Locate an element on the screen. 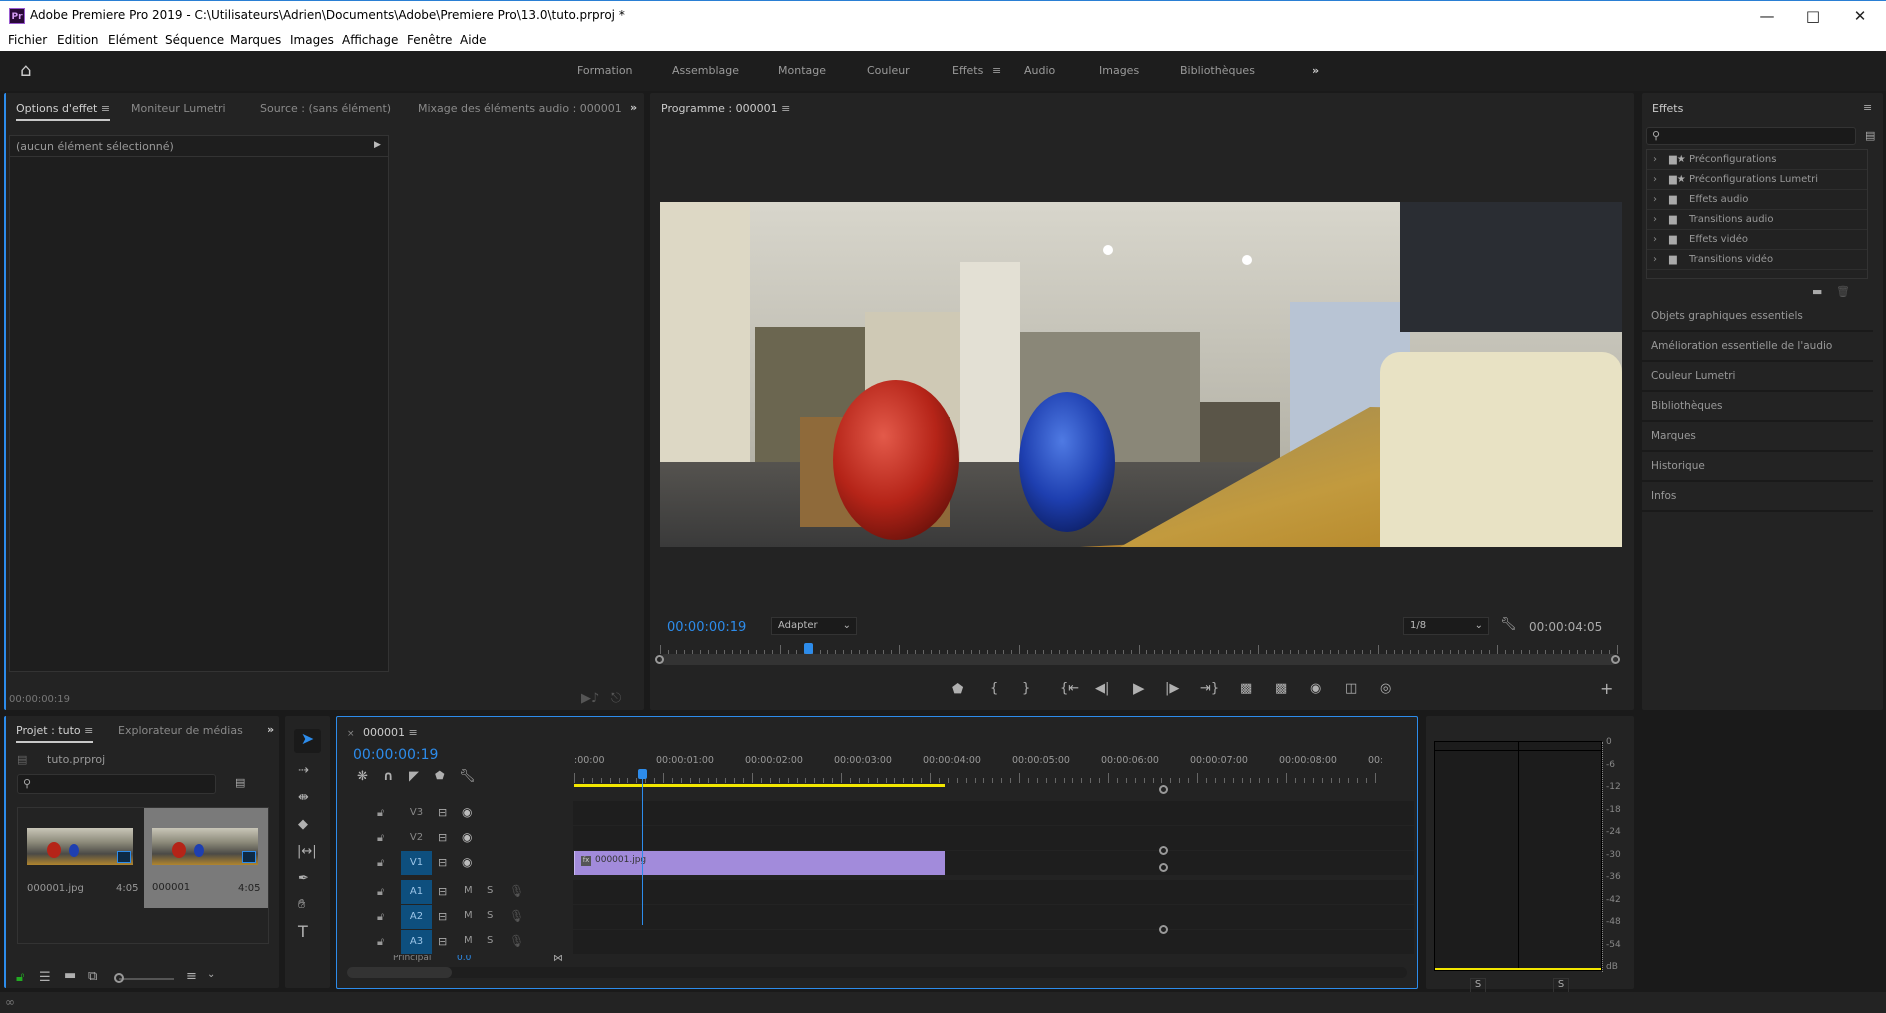 This screenshot has width=1886, height=1013. workspace-menu-icon: ≡ is located at coordinates (996, 70).